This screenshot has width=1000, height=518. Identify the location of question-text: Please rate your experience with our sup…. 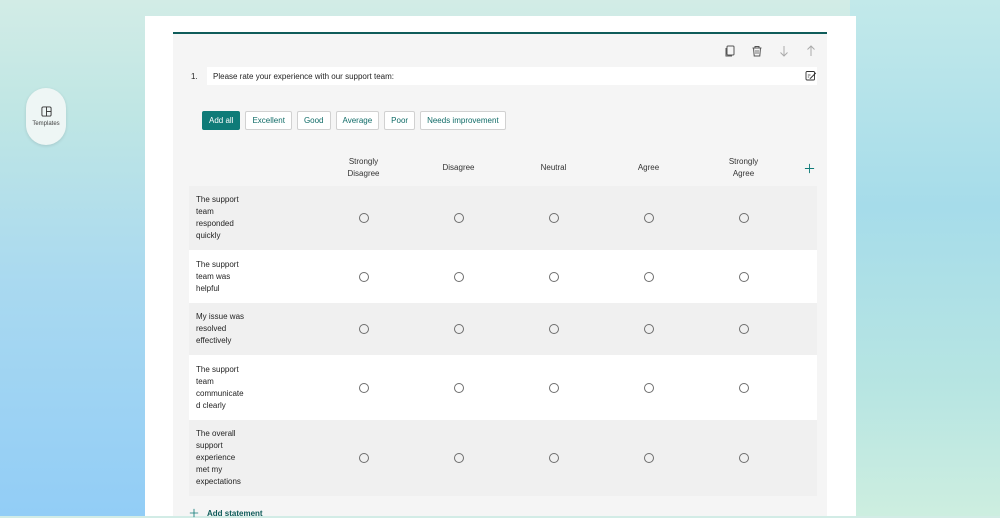
(303, 76).